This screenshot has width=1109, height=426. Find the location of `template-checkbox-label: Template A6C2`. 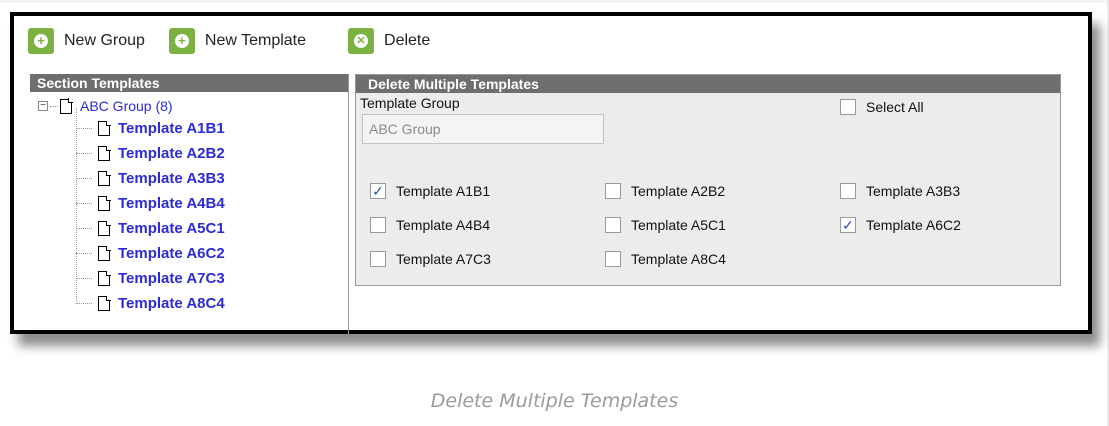

template-checkbox-label: Template A6C2 is located at coordinates (913, 225).